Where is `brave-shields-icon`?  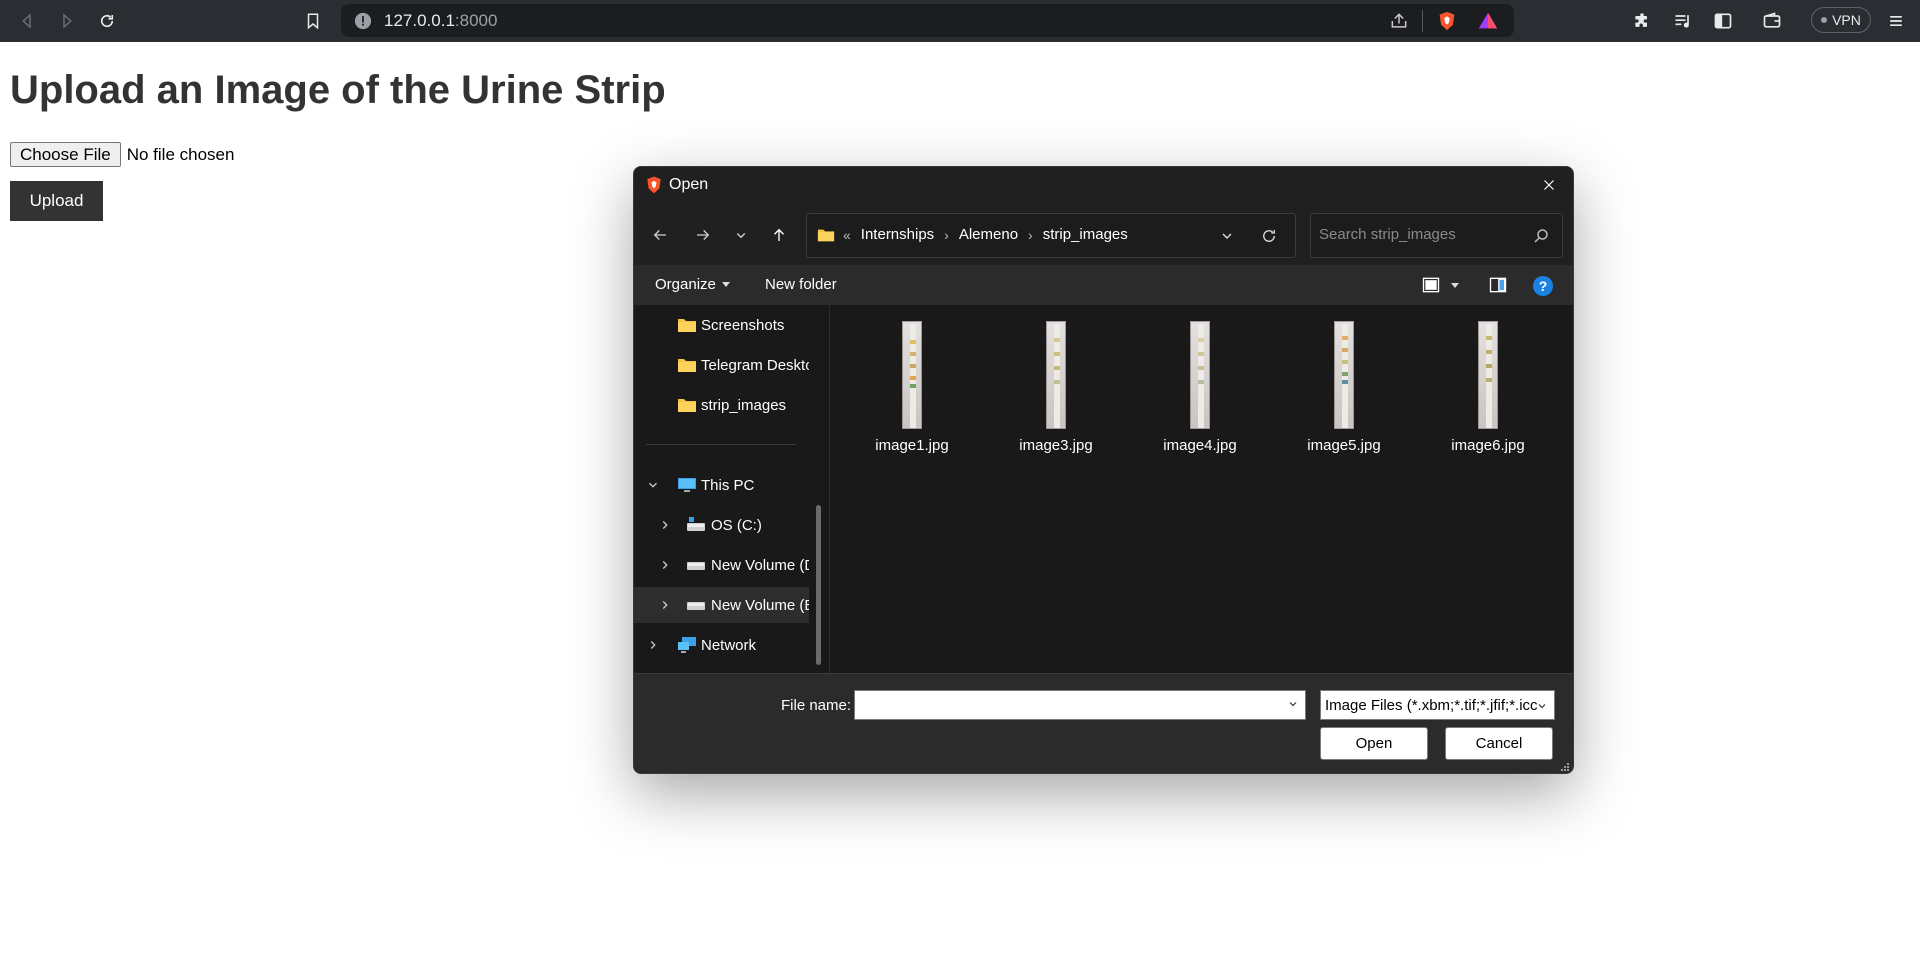
brave-shields-icon is located at coordinates (1447, 21).